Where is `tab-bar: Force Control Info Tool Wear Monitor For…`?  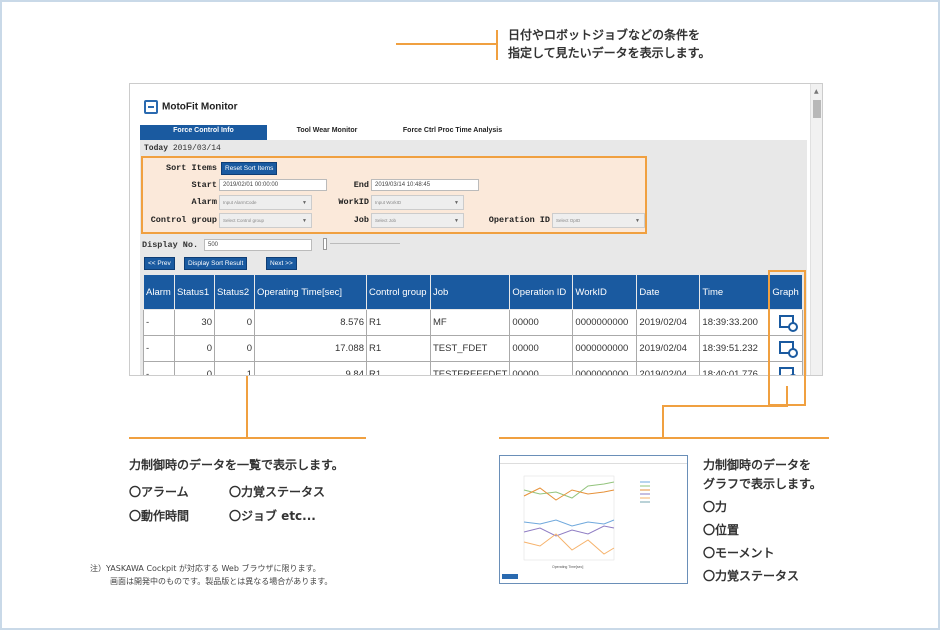
tab-bar: Force Control Info Tool Wear Monitor For… is located at coordinates (329, 132).